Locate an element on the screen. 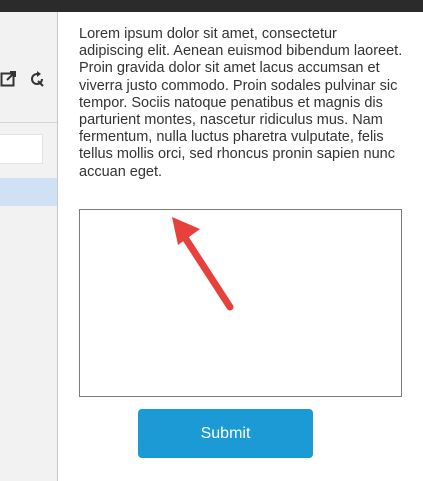 This screenshot has width=423, height=481. filter-input is located at coordinates (21, 149).